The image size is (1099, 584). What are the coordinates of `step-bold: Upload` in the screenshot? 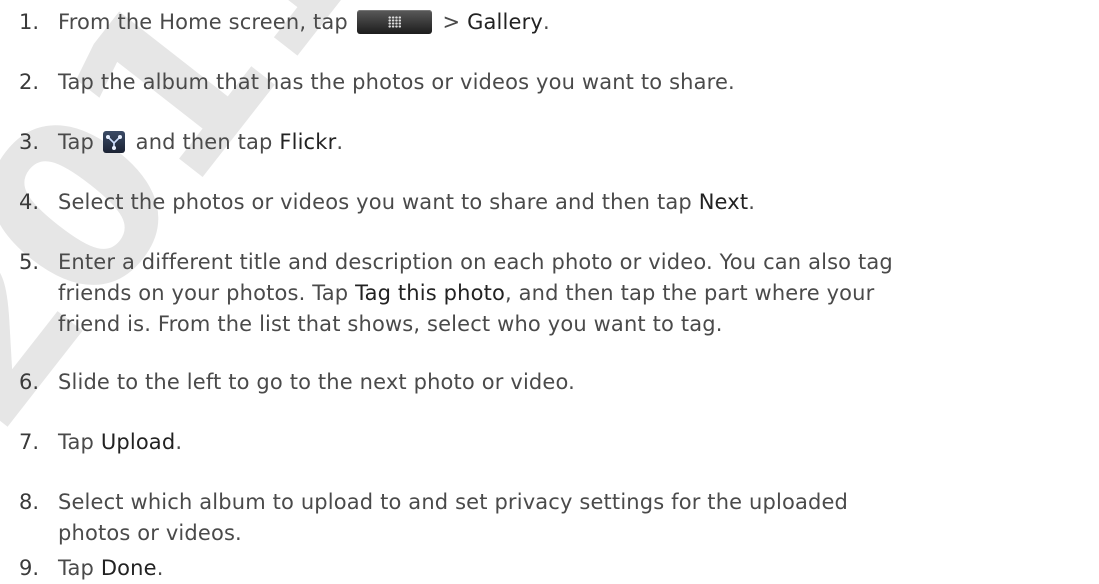 It's located at (138, 442).